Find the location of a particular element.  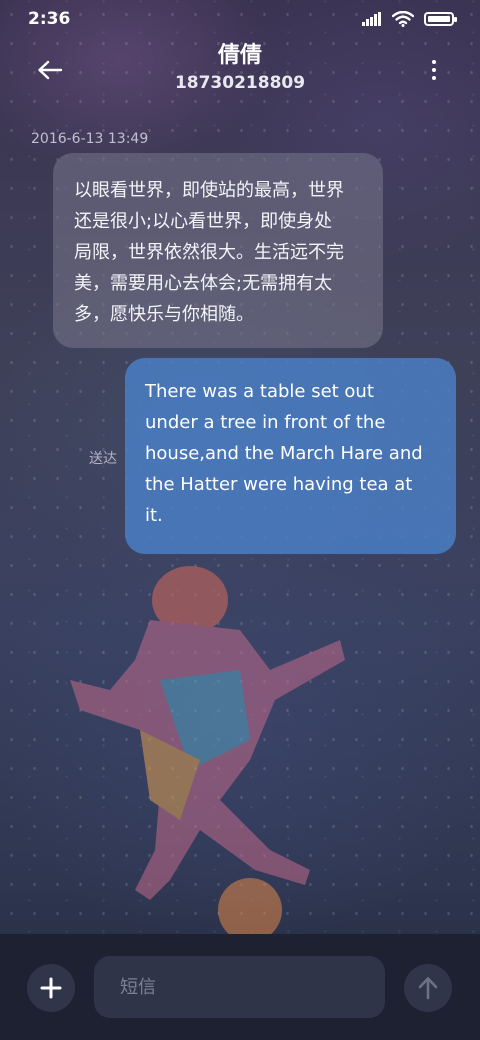

message-line: it. is located at coordinates (154, 515).